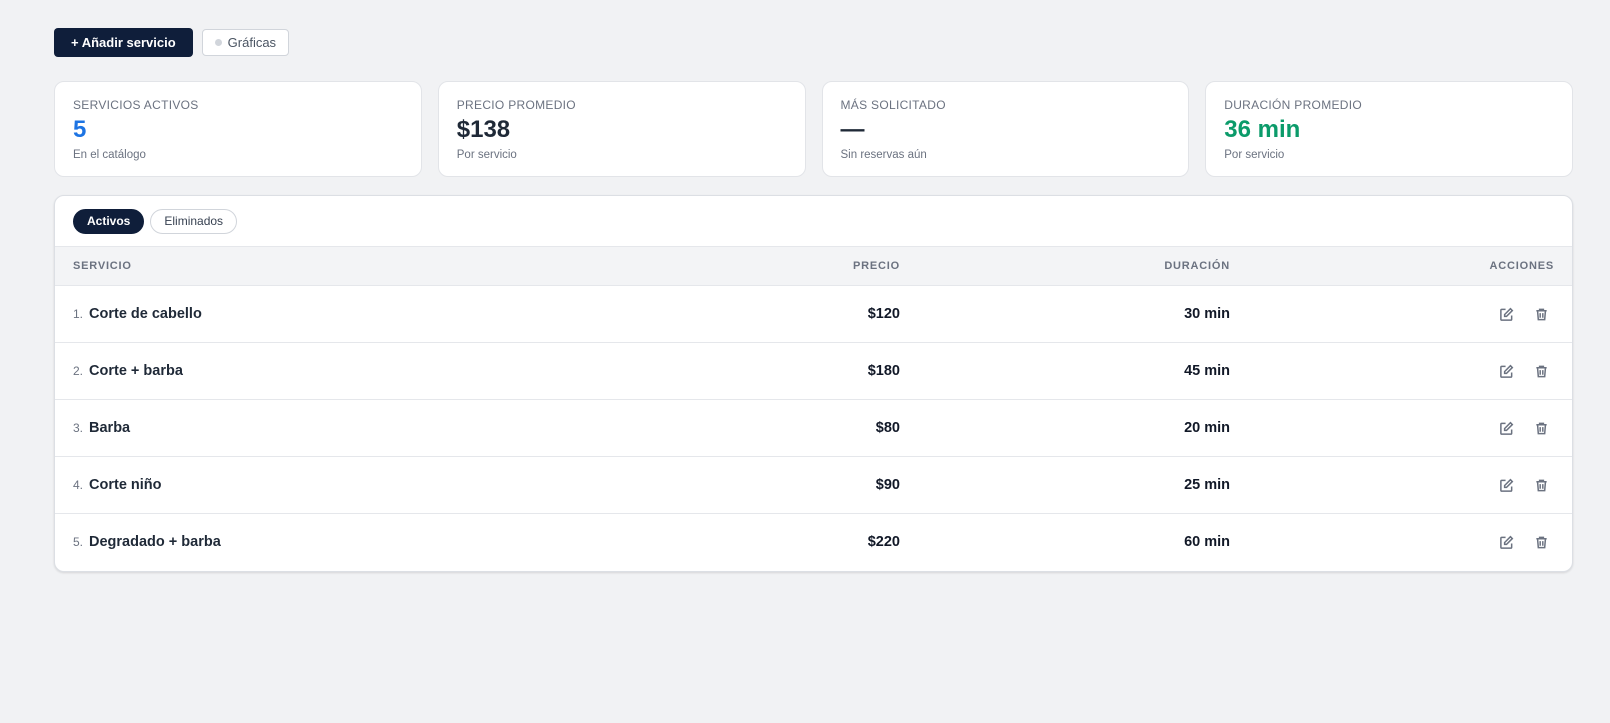 The height and width of the screenshot is (723, 1610). I want to click on tabs: Activos Eliminados, so click(813, 221).